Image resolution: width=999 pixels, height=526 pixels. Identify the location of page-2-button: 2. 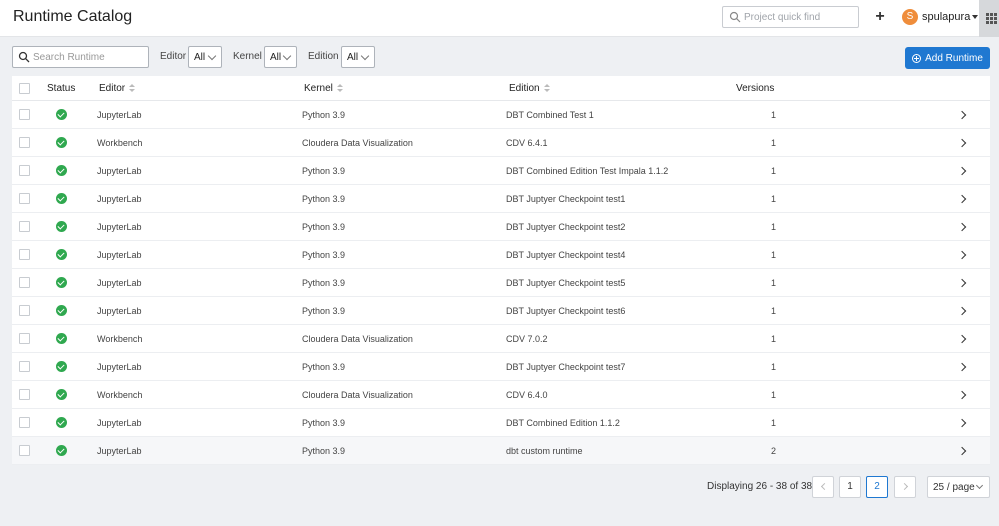
(877, 487).